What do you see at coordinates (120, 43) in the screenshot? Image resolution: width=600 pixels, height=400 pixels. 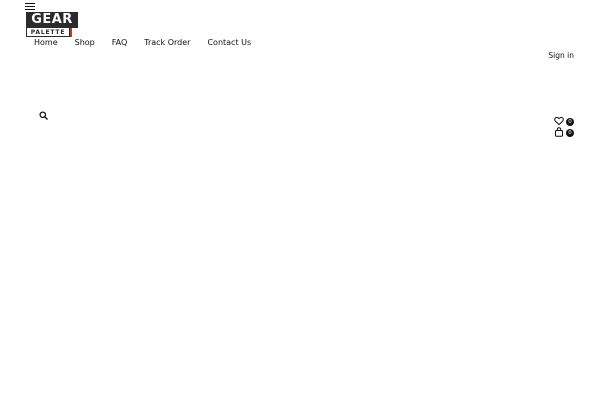 I see `nav-item-faq: FAQ` at bounding box center [120, 43].